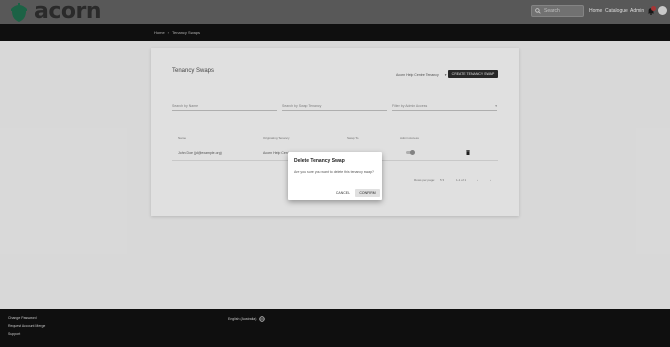 The width and height of the screenshot is (670, 347). What do you see at coordinates (343, 193) in the screenshot?
I see `cancel-button: CANCEL` at bounding box center [343, 193].